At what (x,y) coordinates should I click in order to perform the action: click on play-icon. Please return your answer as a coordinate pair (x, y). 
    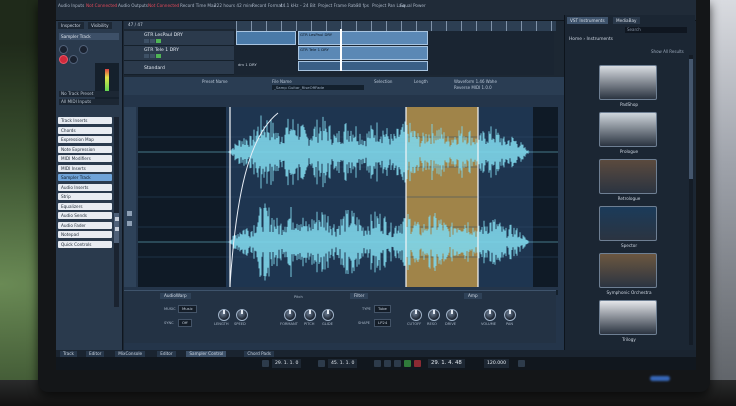
    Looking at the image, I should click on (407, 363).